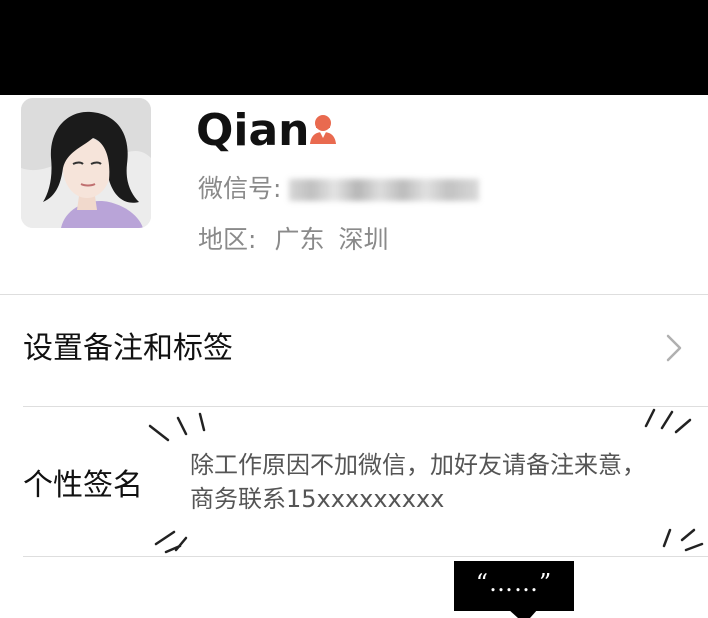 The width and height of the screenshot is (708, 618). What do you see at coordinates (363, 239) in the screenshot?
I see `region-city: 深圳` at bounding box center [363, 239].